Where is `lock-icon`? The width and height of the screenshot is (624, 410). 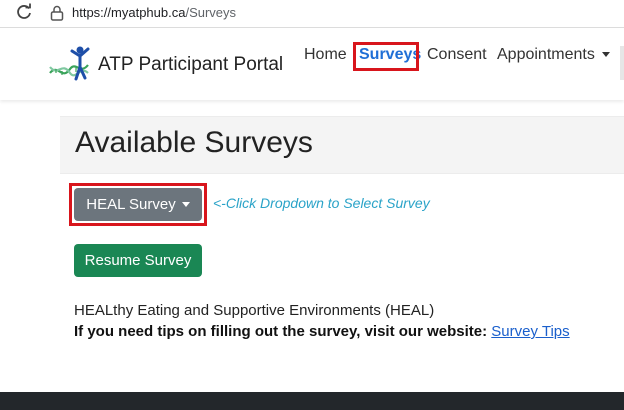 lock-icon is located at coordinates (57, 13).